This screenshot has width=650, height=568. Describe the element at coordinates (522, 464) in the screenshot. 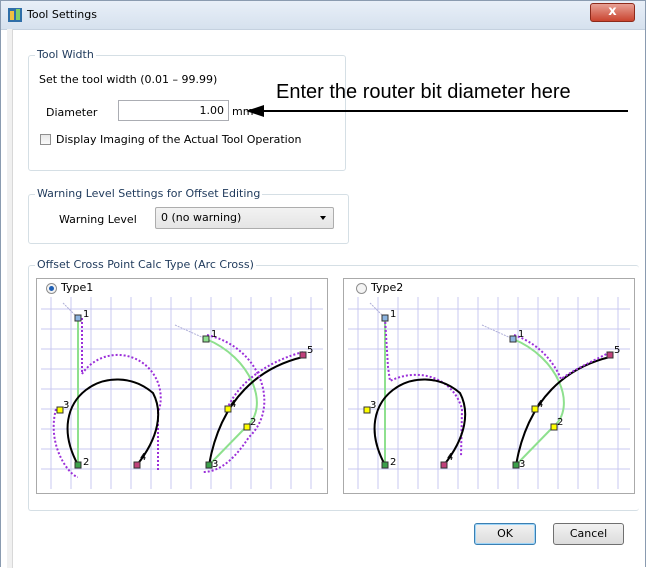

I see `t2r-label-3: 3` at that location.